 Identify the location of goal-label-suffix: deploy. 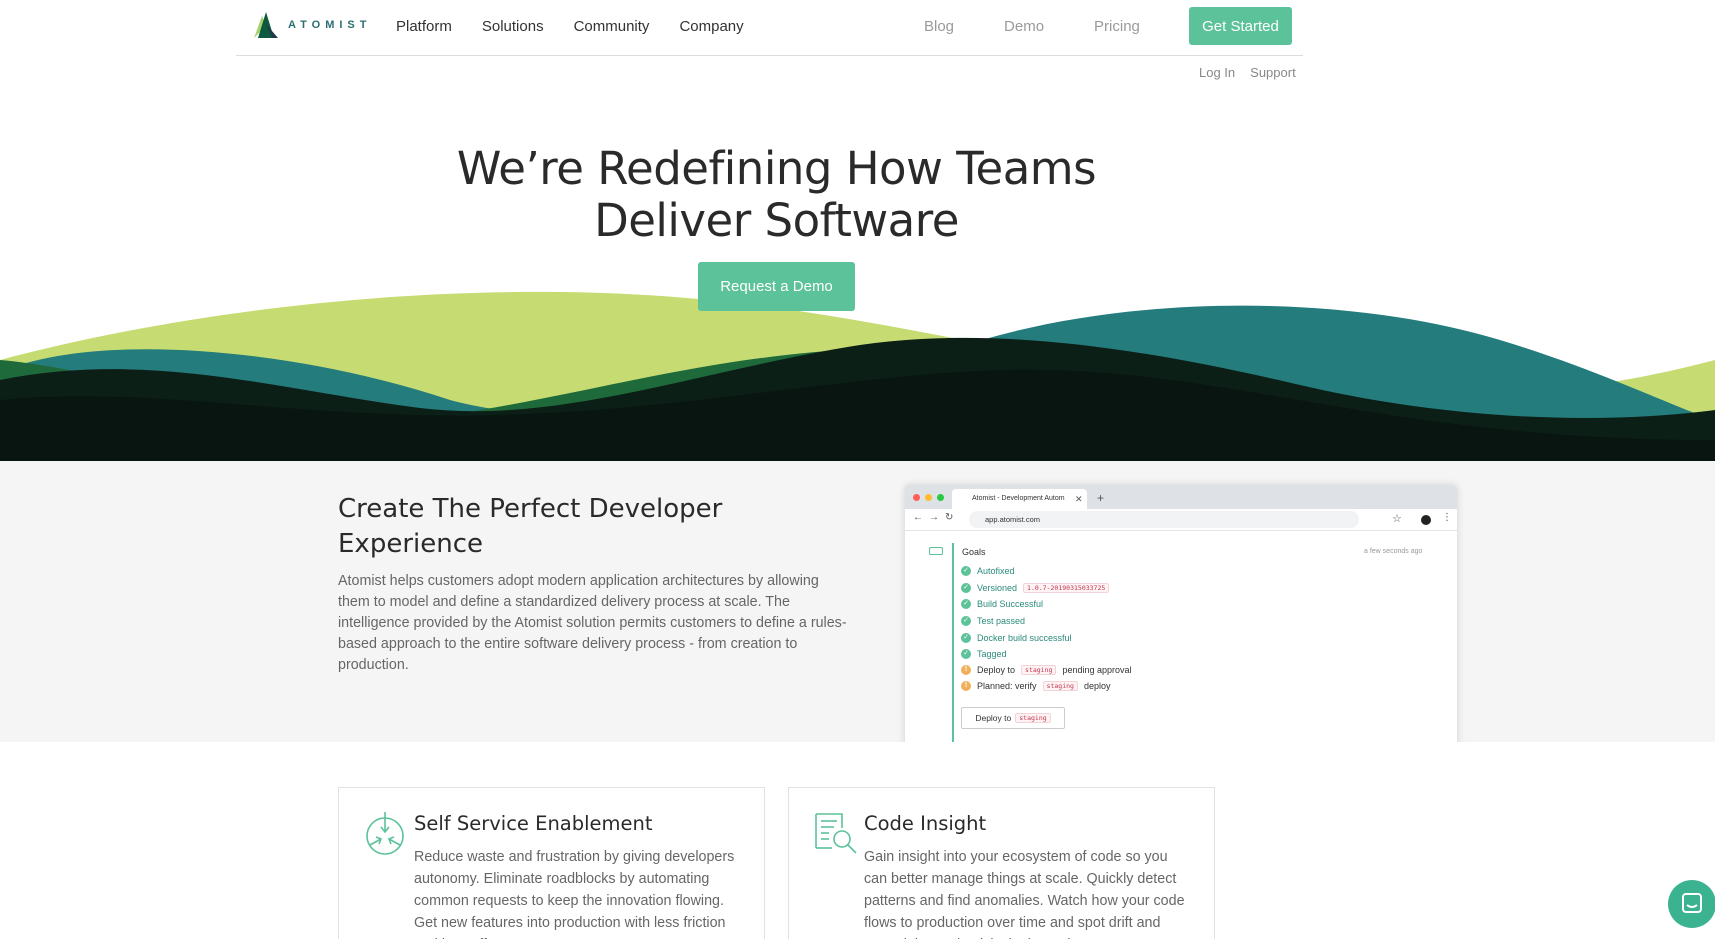
(1097, 686).